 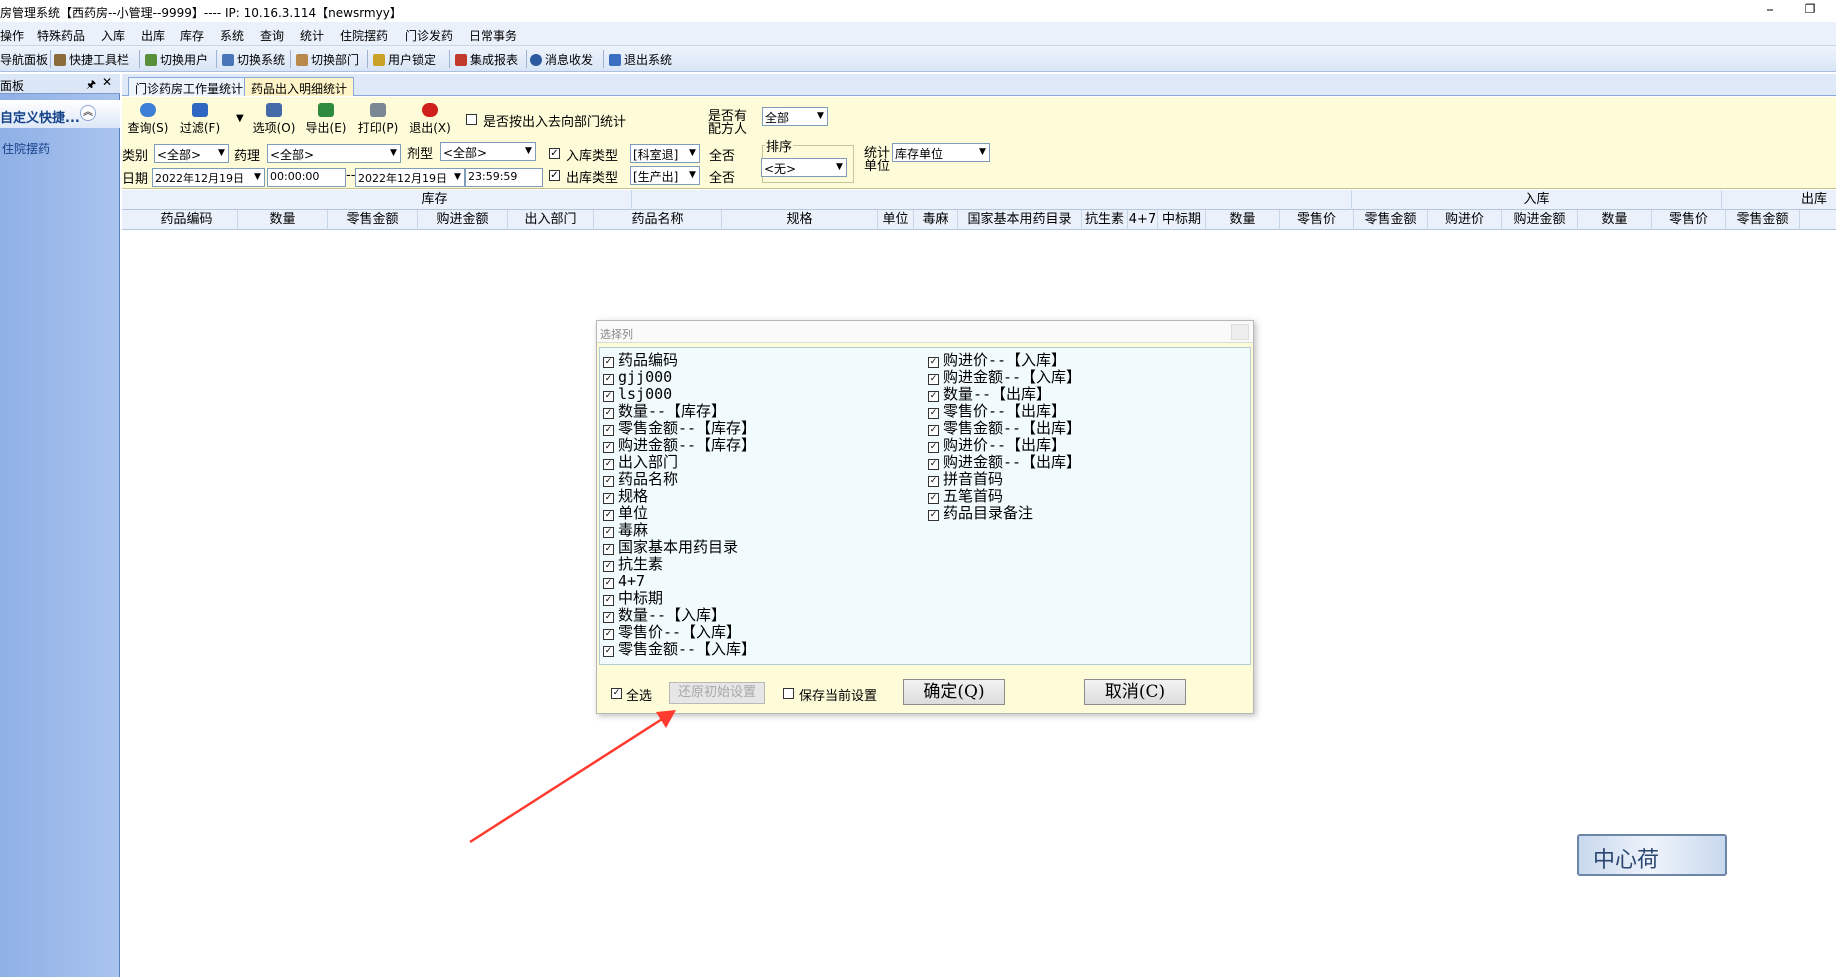 I want to click on prescriber-select: 全部 ▼, so click(x=795, y=116).